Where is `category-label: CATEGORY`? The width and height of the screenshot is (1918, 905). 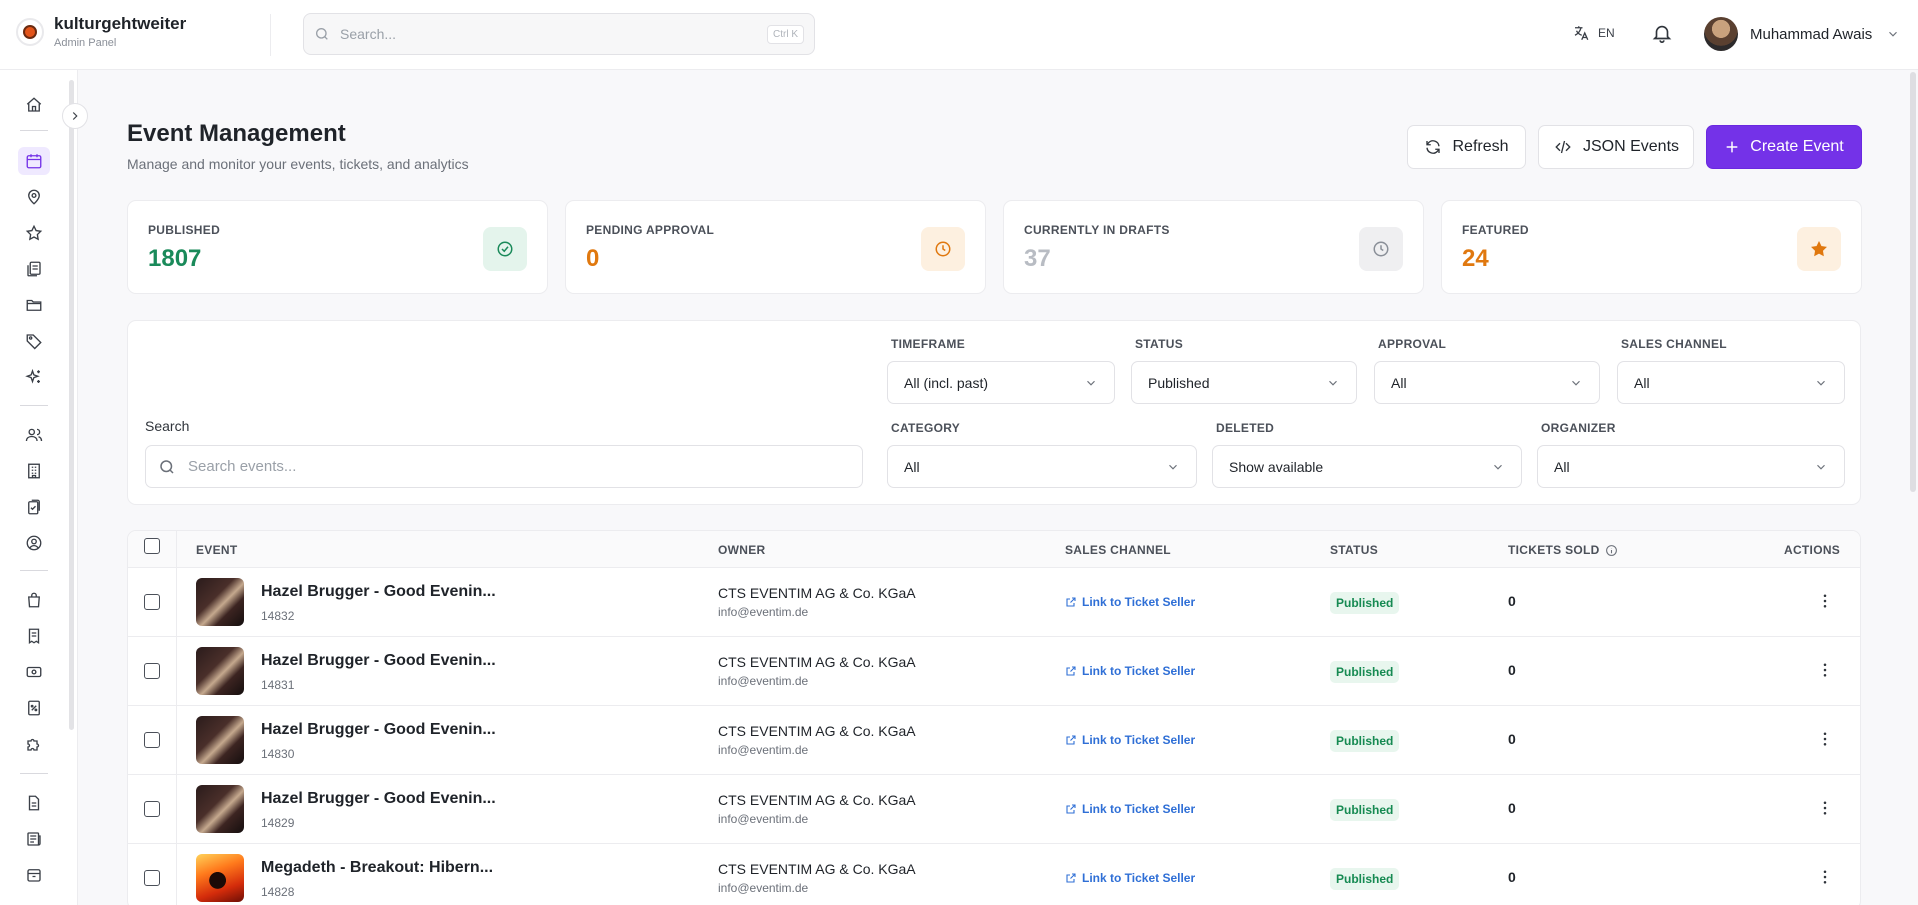 category-label: CATEGORY is located at coordinates (926, 428).